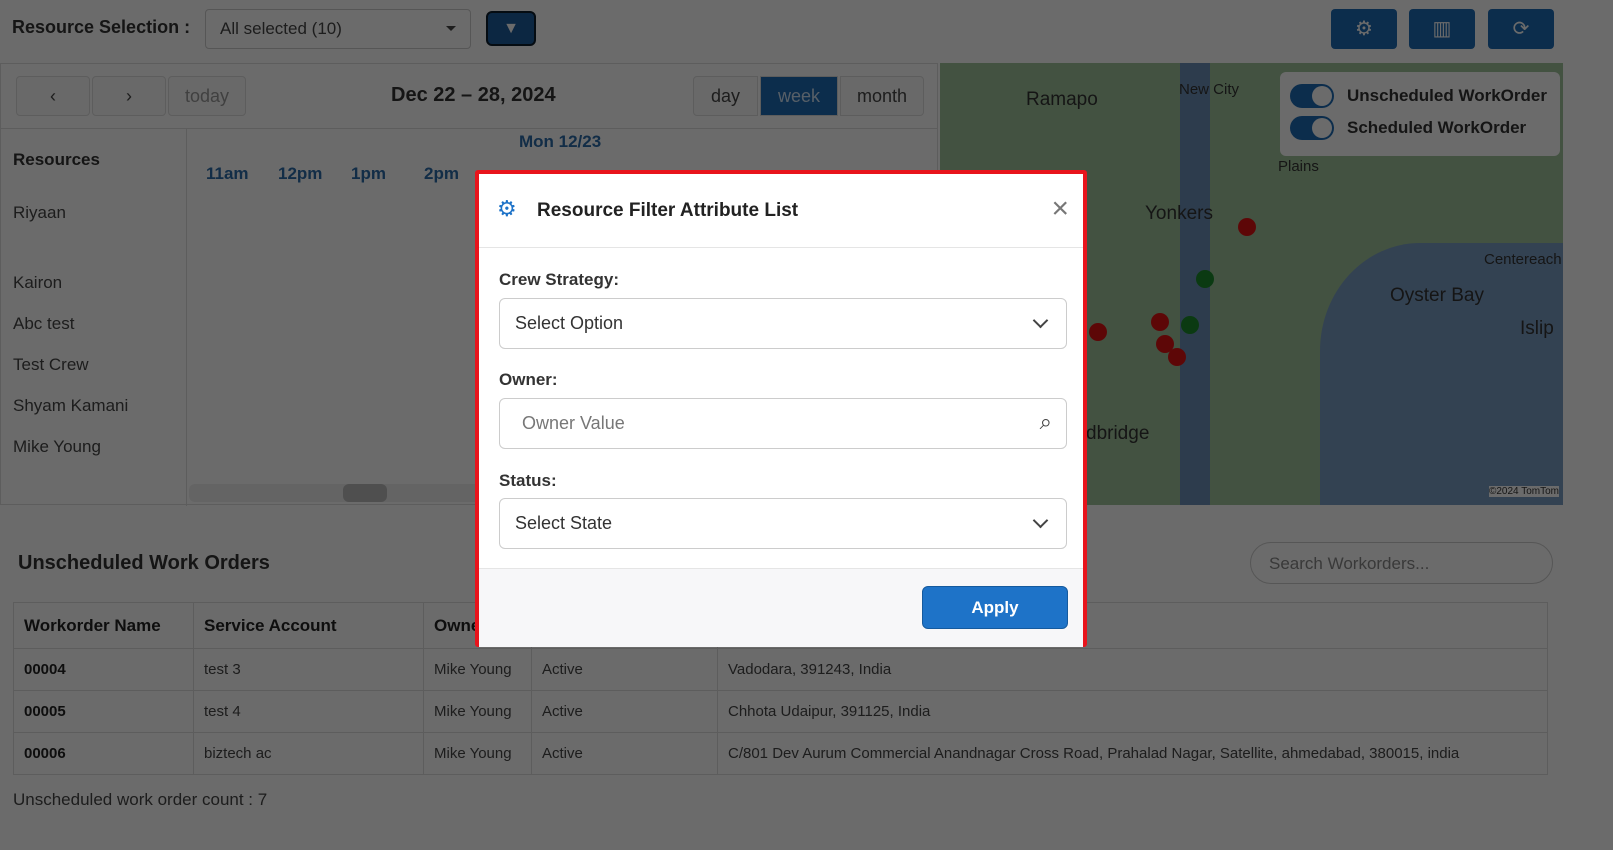 This screenshot has width=1613, height=850. Describe the element at coordinates (140, 799) in the screenshot. I see `workorder-count: Unscheduled work order count : 7` at that location.